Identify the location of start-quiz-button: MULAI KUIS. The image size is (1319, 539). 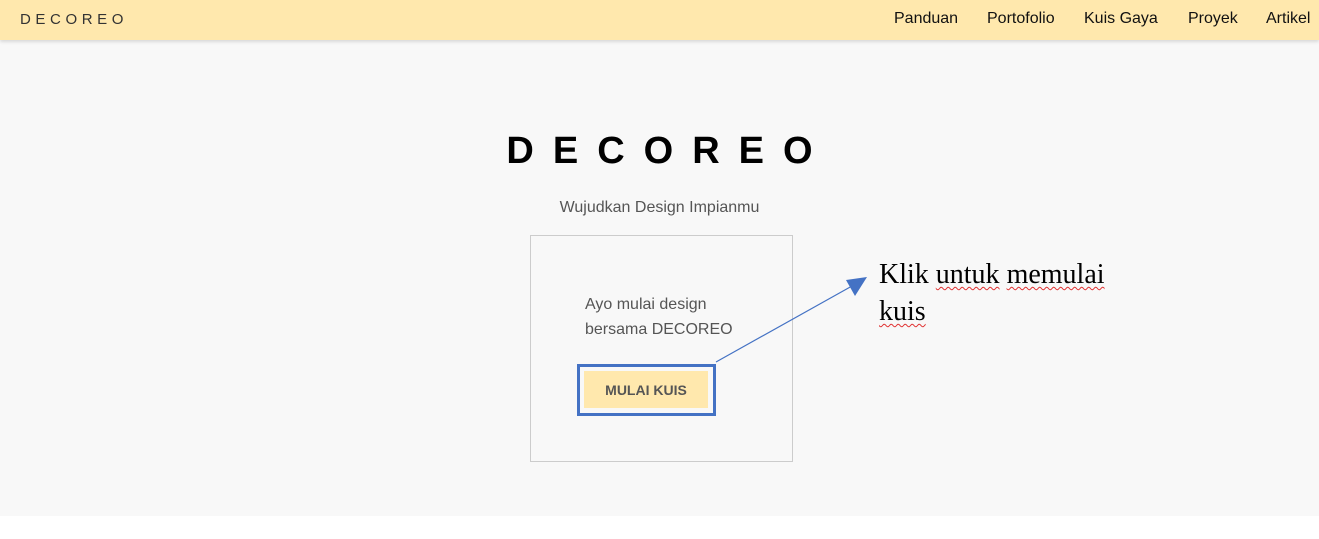
(646, 389).